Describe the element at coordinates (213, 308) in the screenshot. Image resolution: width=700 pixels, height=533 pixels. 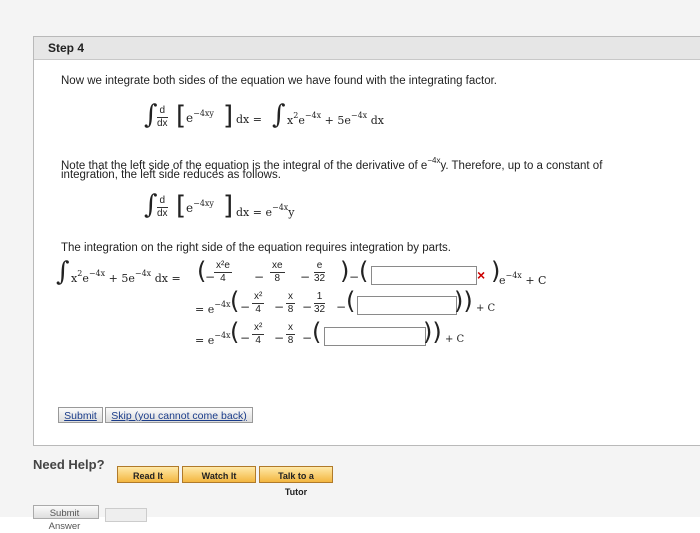
I see `row2-equals-e: = e−4x` at that location.